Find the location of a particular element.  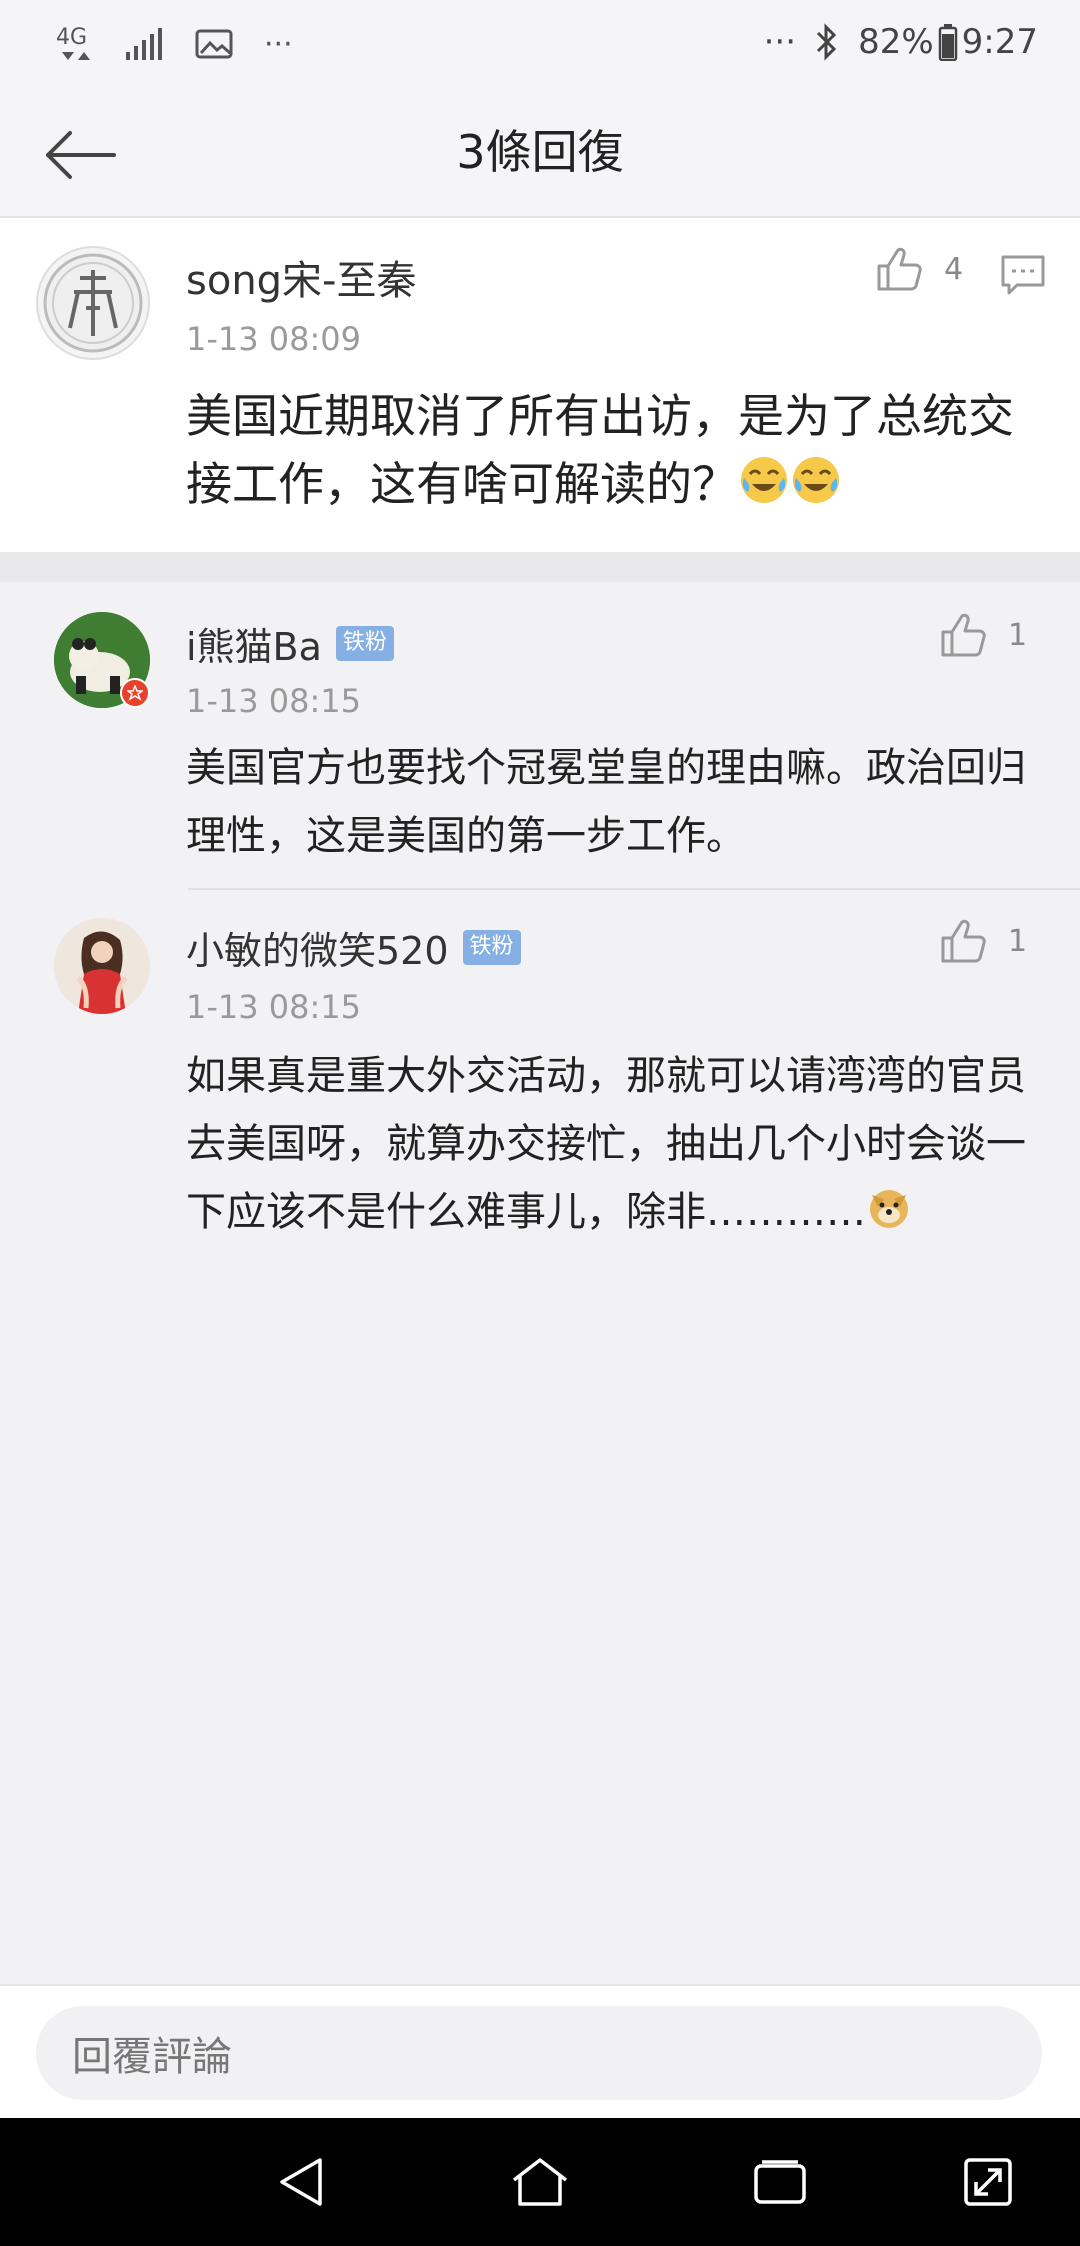

reply-divider is located at coordinates (634, 889).